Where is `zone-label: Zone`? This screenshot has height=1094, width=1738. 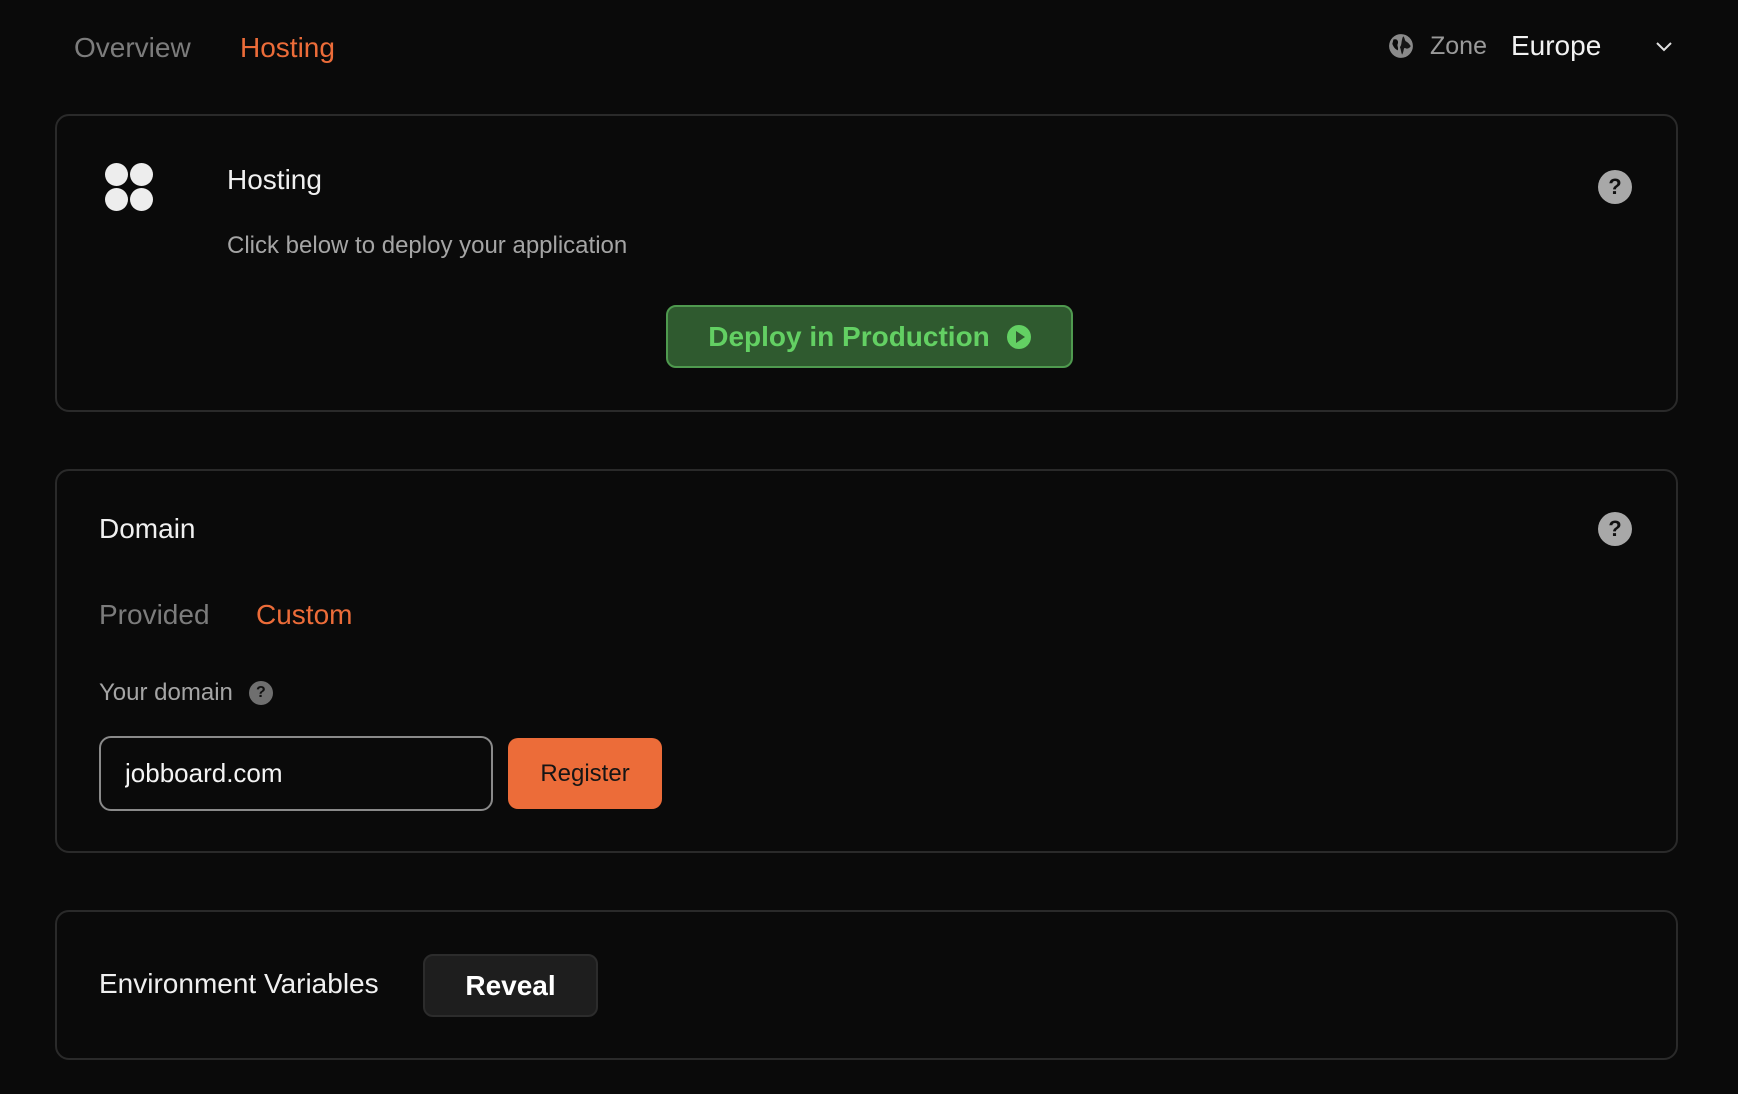 zone-label: Zone is located at coordinates (1458, 45).